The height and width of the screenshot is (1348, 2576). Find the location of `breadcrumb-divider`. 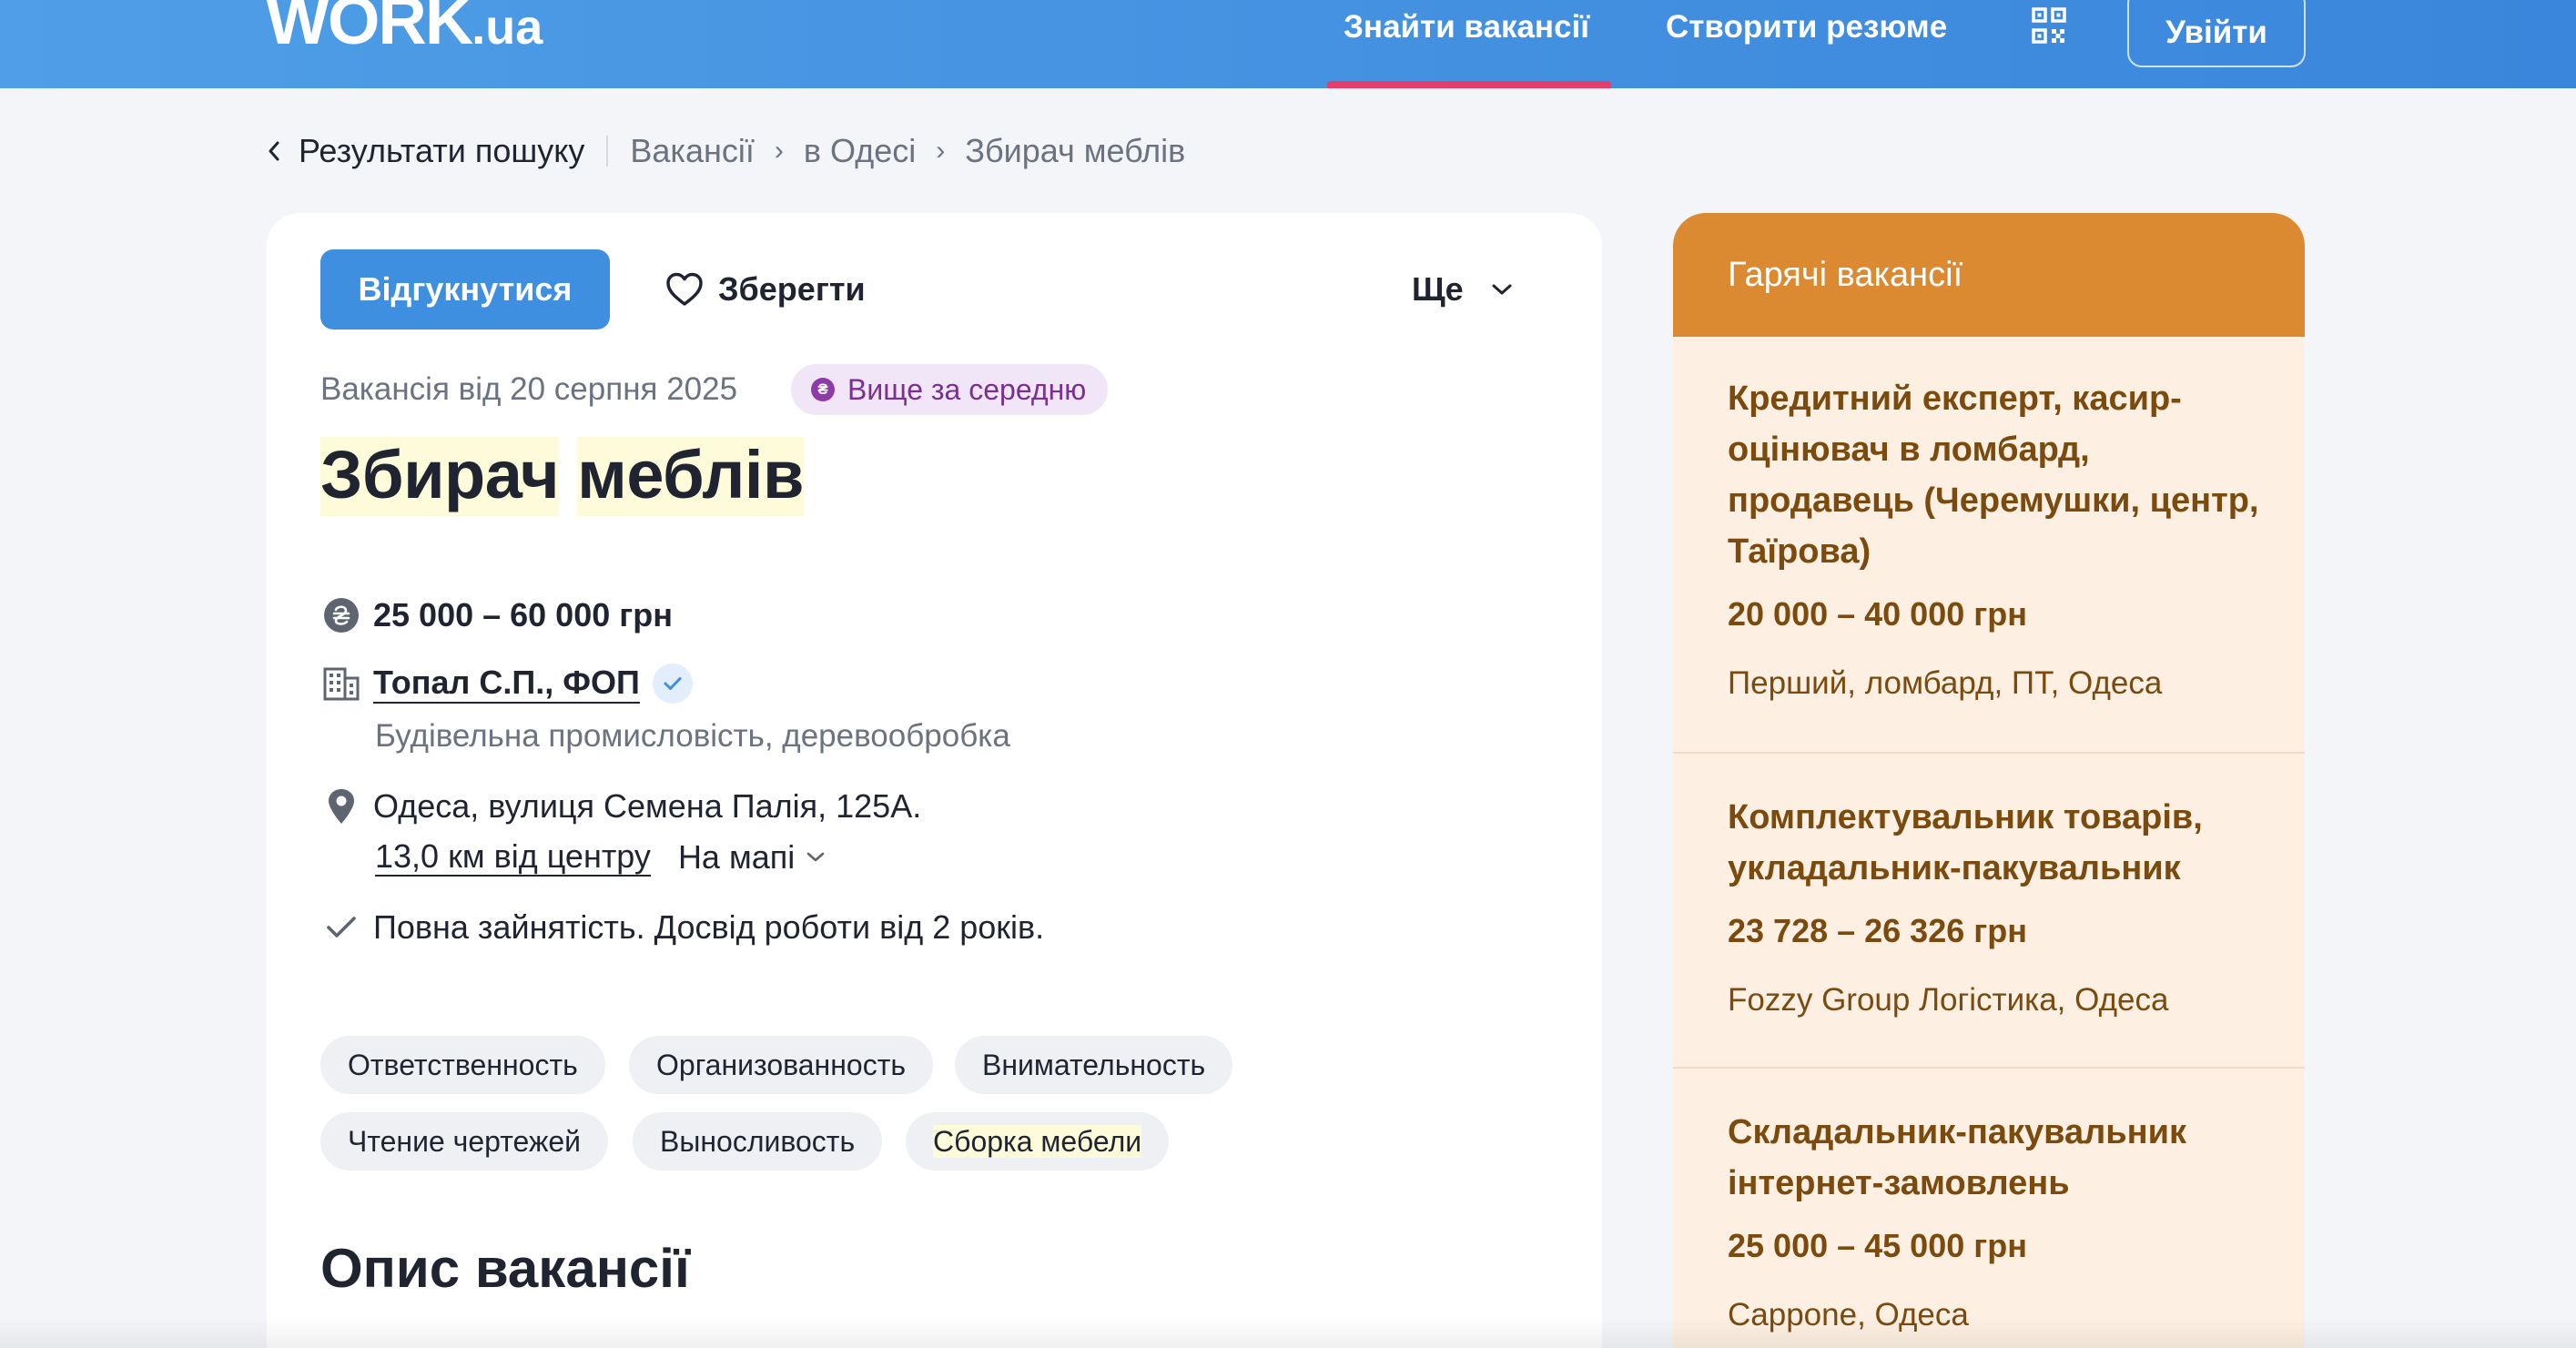

breadcrumb-divider is located at coordinates (607, 151).